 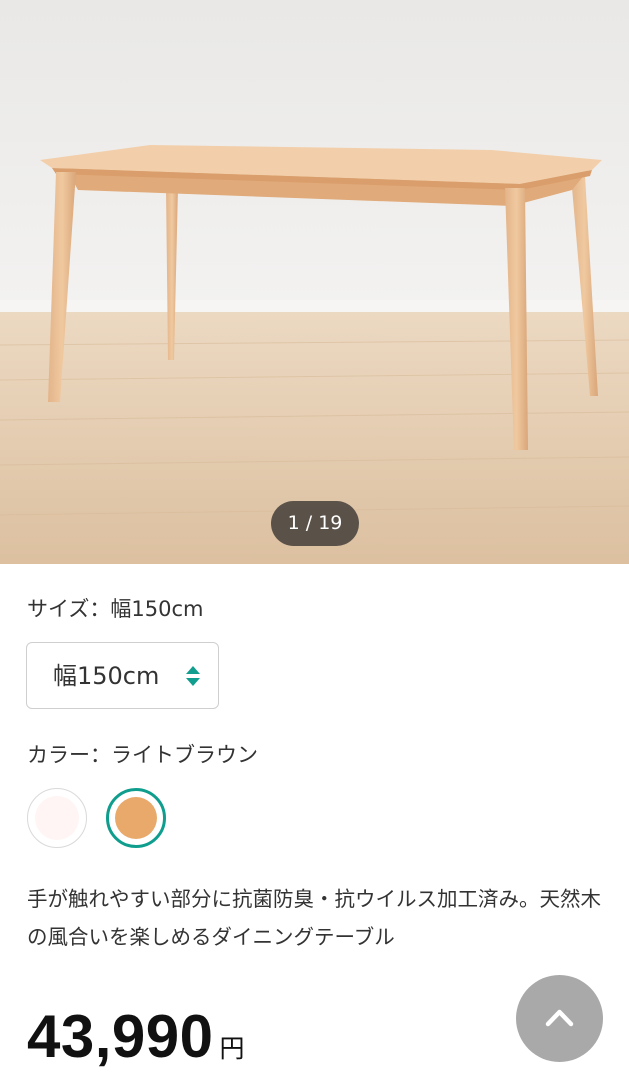 I want to click on size-select-value: 幅150cm, so click(x=106, y=676).